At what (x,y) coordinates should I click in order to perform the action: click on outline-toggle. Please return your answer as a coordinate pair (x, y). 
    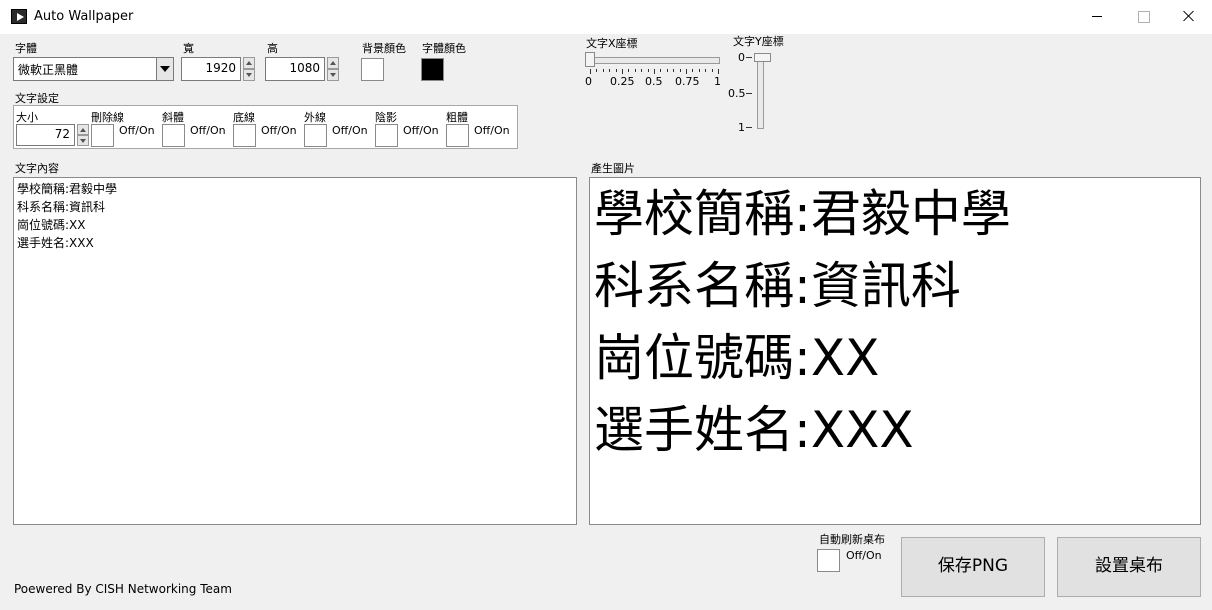
    Looking at the image, I should click on (315, 135).